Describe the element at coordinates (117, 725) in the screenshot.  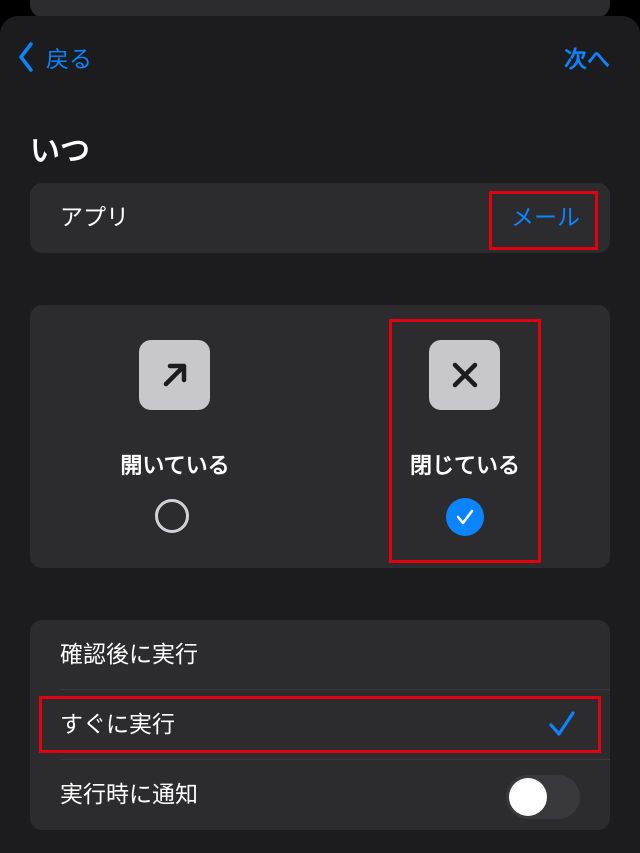
I see `run-option-label: すぐに実行` at that location.